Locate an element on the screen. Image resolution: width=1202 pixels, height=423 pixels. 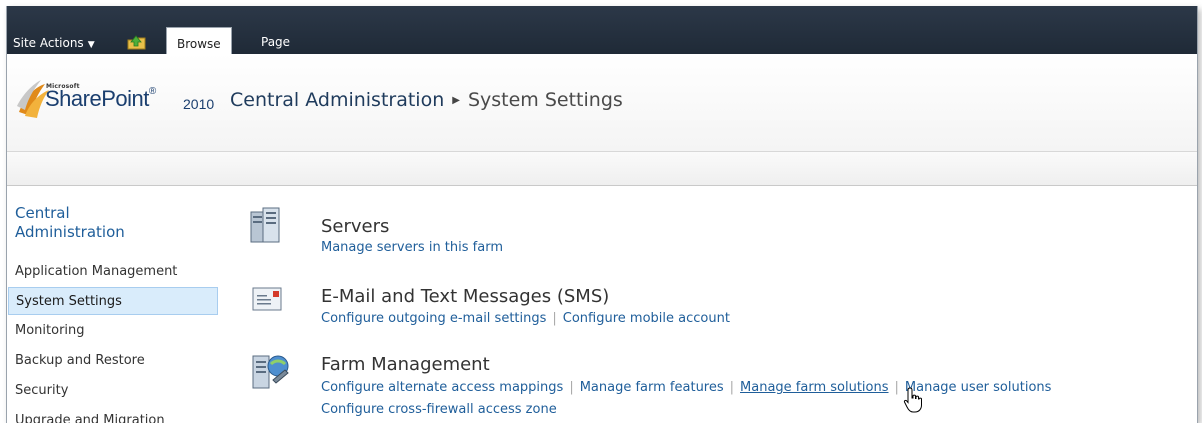
breadcrumb: Central Administration ▶ System Settings is located at coordinates (426, 100).